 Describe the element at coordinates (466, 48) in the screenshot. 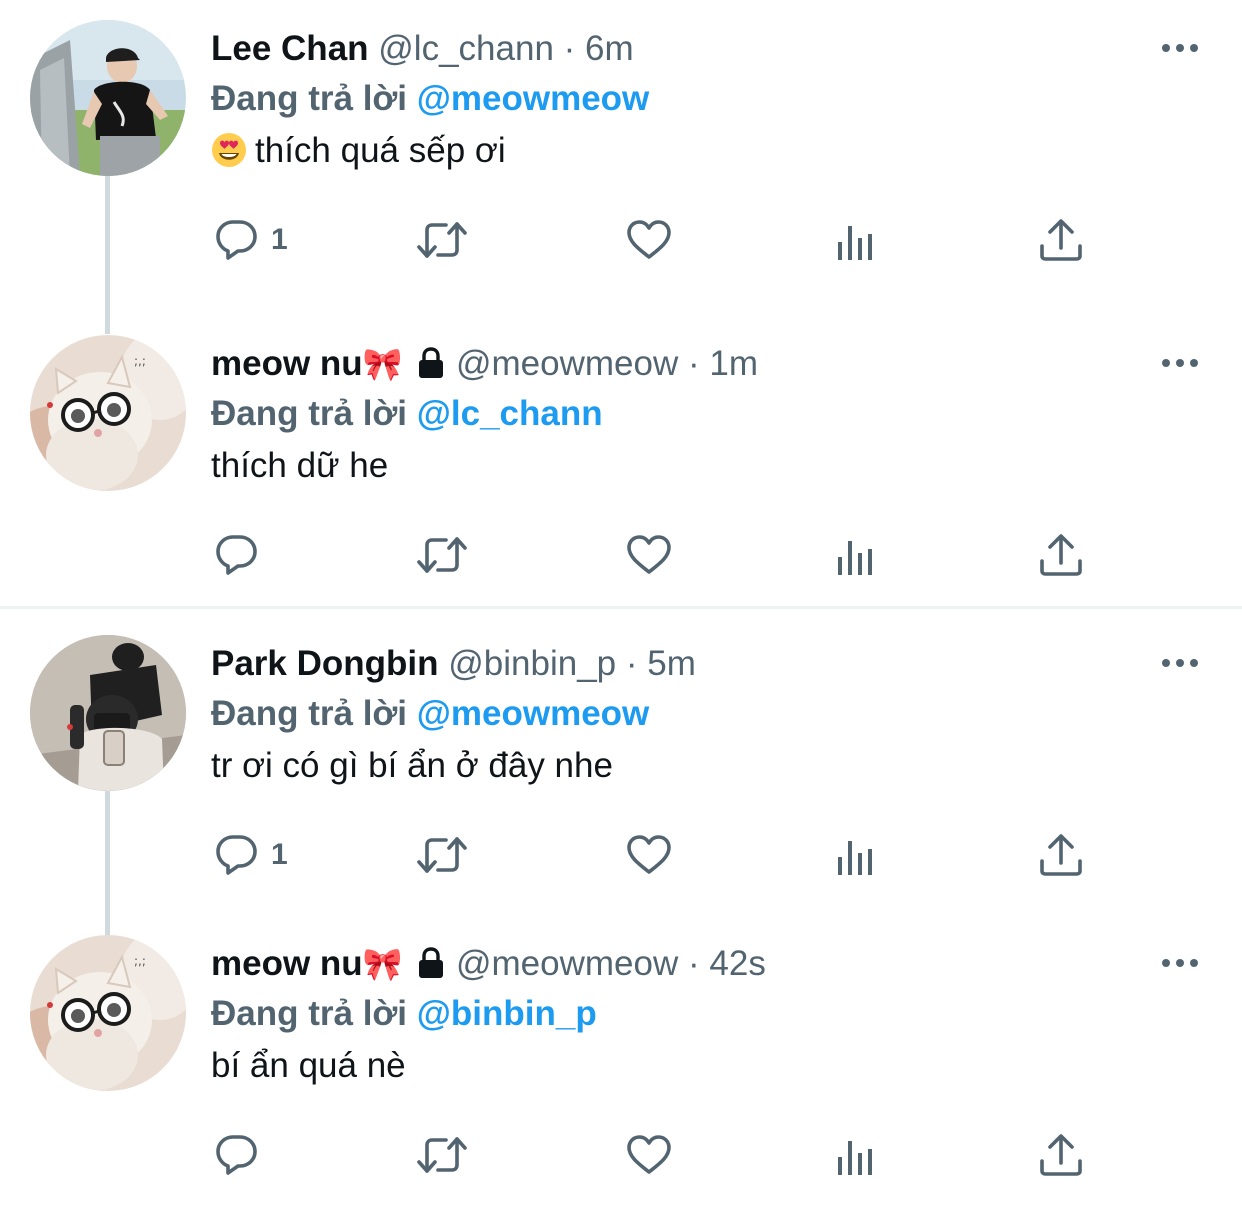

I see `user-handle: @lc_chann` at that location.